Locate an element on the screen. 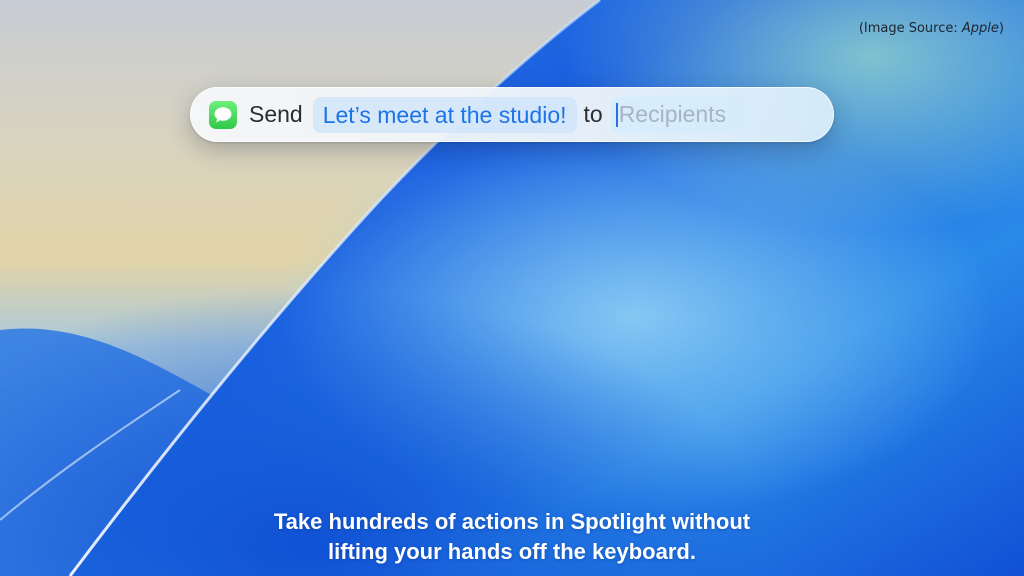 The width and height of the screenshot is (1024, 576). action-verb: Send is located at coordinates (276, 114).